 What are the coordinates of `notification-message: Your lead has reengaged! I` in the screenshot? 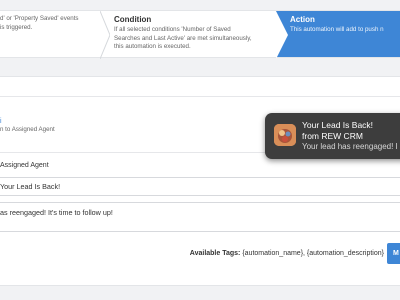 It's located at (350, 146).